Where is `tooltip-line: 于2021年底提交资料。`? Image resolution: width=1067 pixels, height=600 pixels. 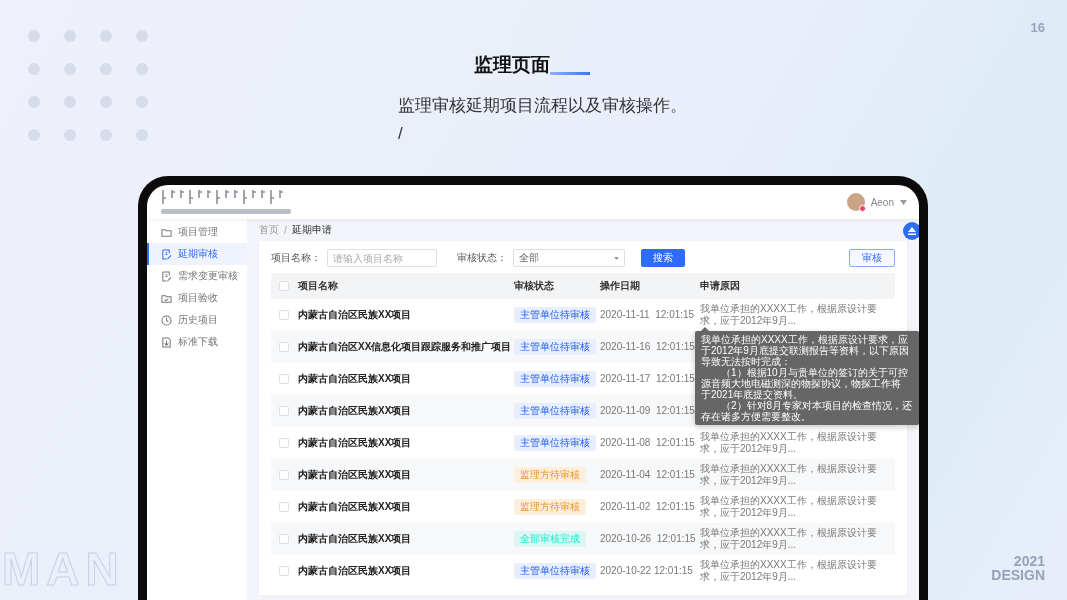 tooltip-line: 于2021年底提交资料。 is located at coordinates (752, 394).